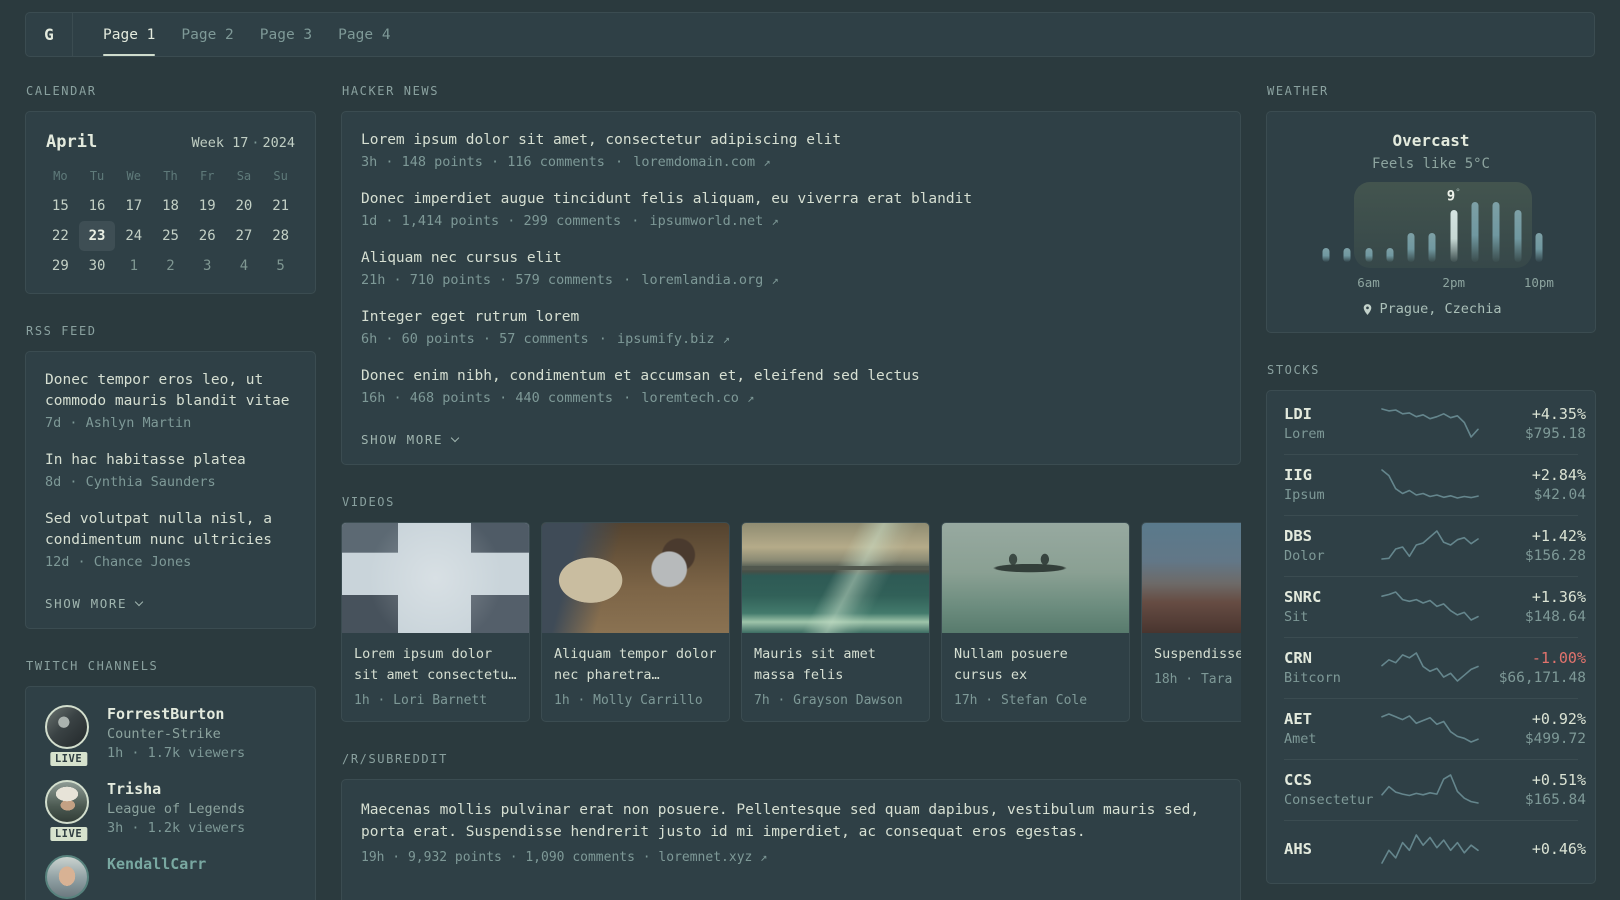 The height and width of the screenshot is (900, 1620). I want to click on channel-name: Trisha, so click(134, 789).